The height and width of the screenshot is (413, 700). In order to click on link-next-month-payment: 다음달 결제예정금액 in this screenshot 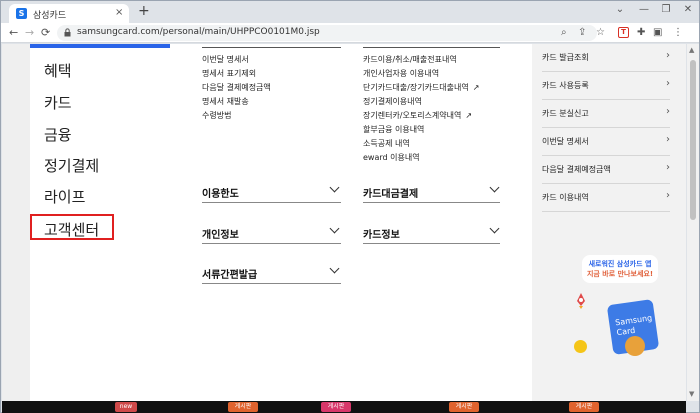, I will do `click(236, 87)`.